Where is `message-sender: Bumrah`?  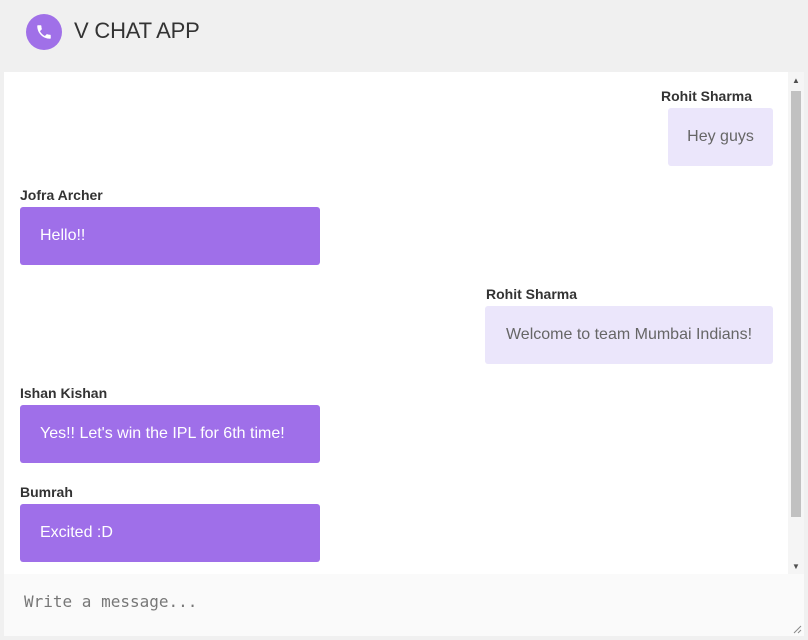 message-sender: Bumrah is located at coordinates (46, 492).